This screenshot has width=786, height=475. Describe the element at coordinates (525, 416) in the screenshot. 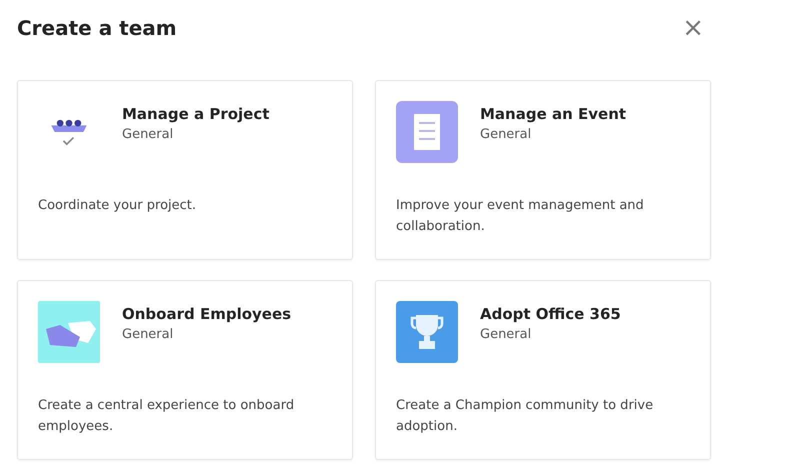

I see `template-description: Create a Champion community to drive adoption.` at that location.